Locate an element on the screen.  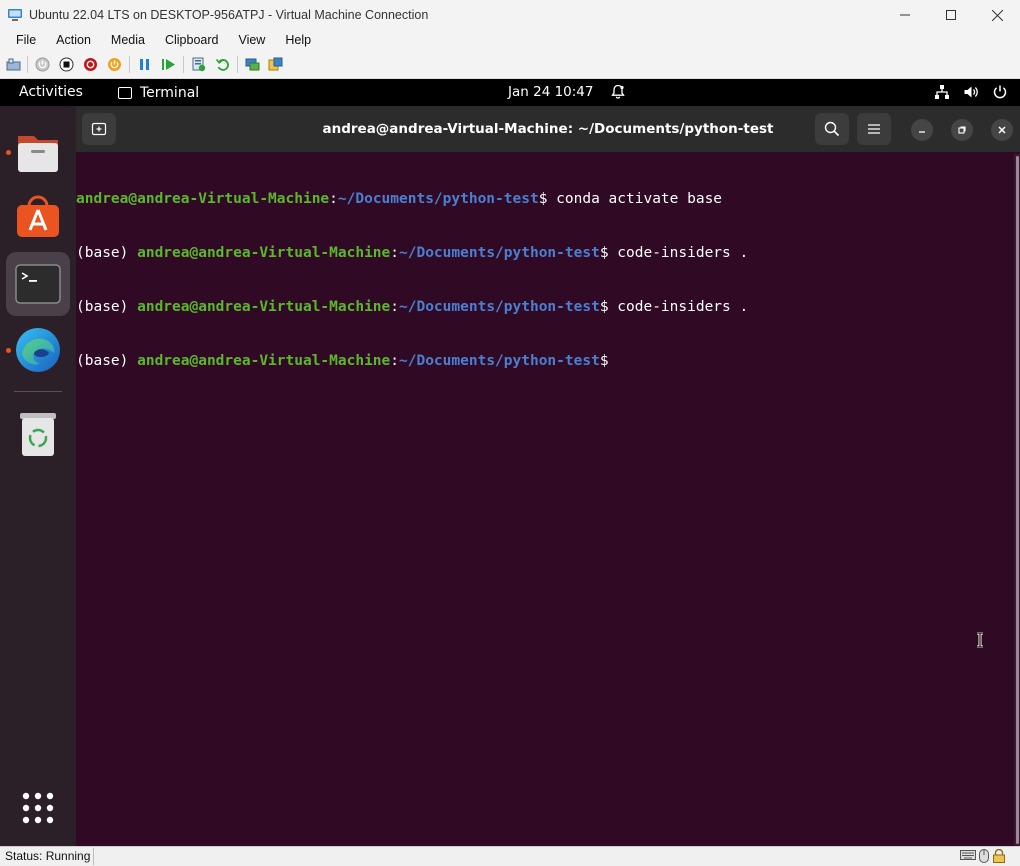
share-button is located at coordinates (275, 64).